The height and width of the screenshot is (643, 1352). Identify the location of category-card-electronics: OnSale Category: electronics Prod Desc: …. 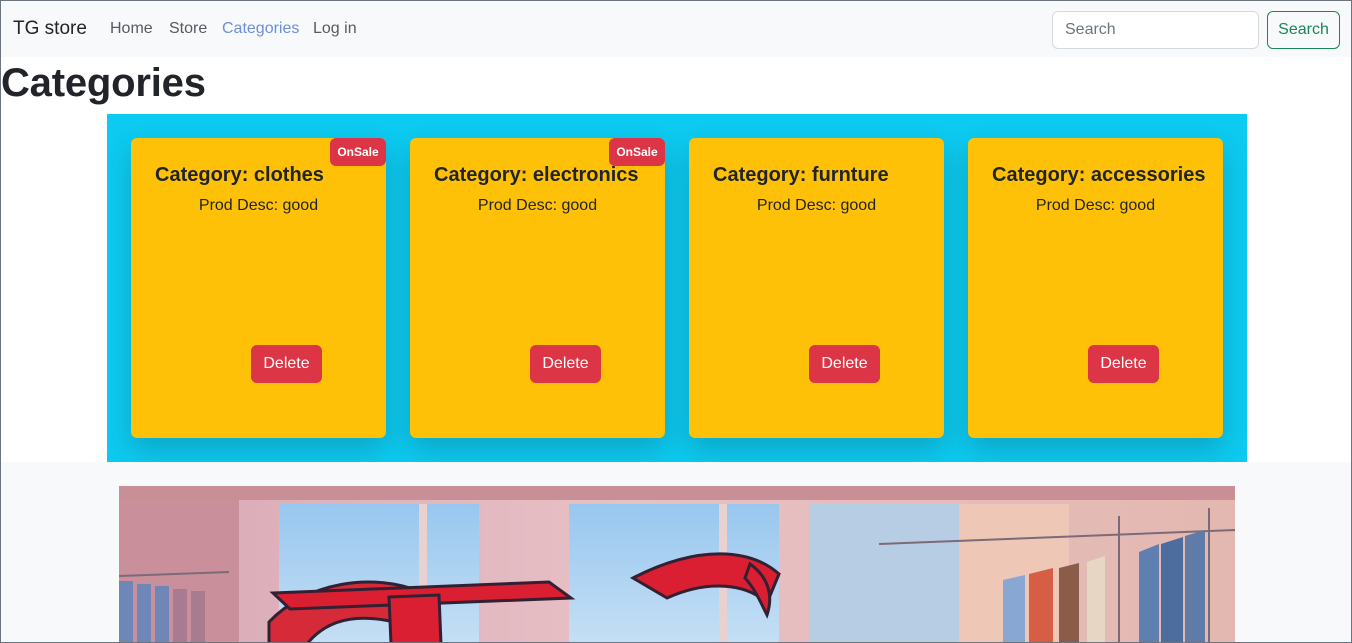
(537, 288).